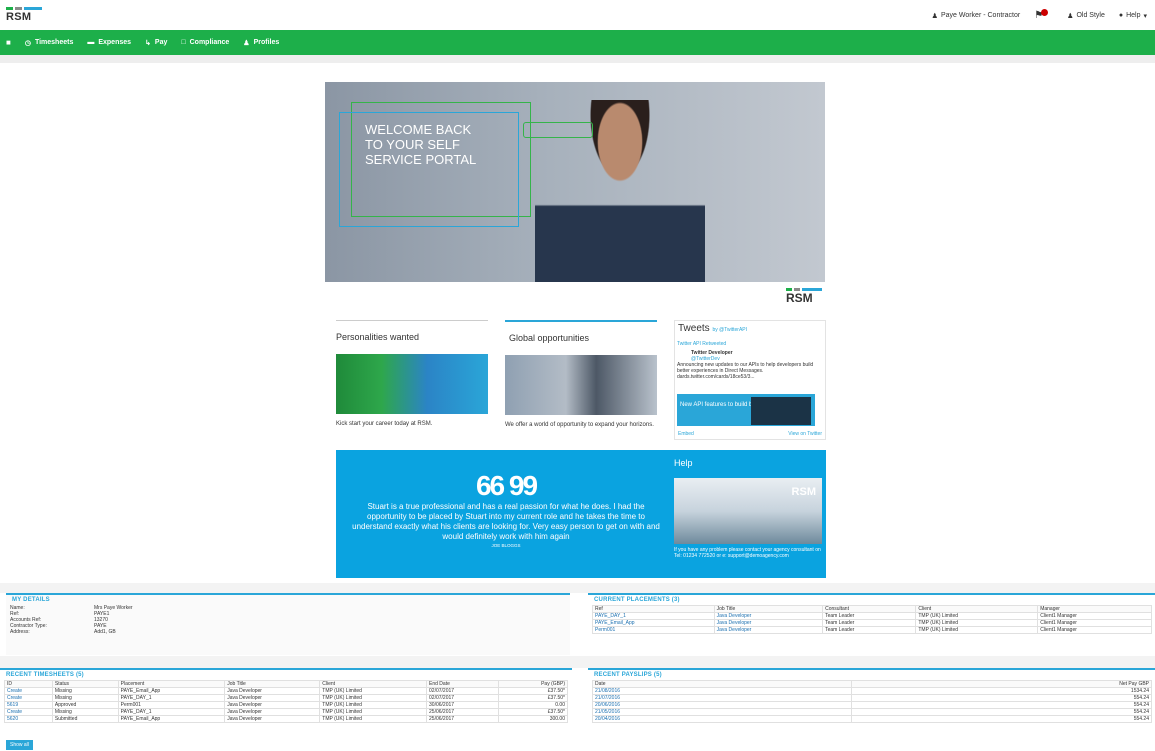 The height and width of the screenshot is (751, 1155). I want to click on man-photo, so click(581, 385).